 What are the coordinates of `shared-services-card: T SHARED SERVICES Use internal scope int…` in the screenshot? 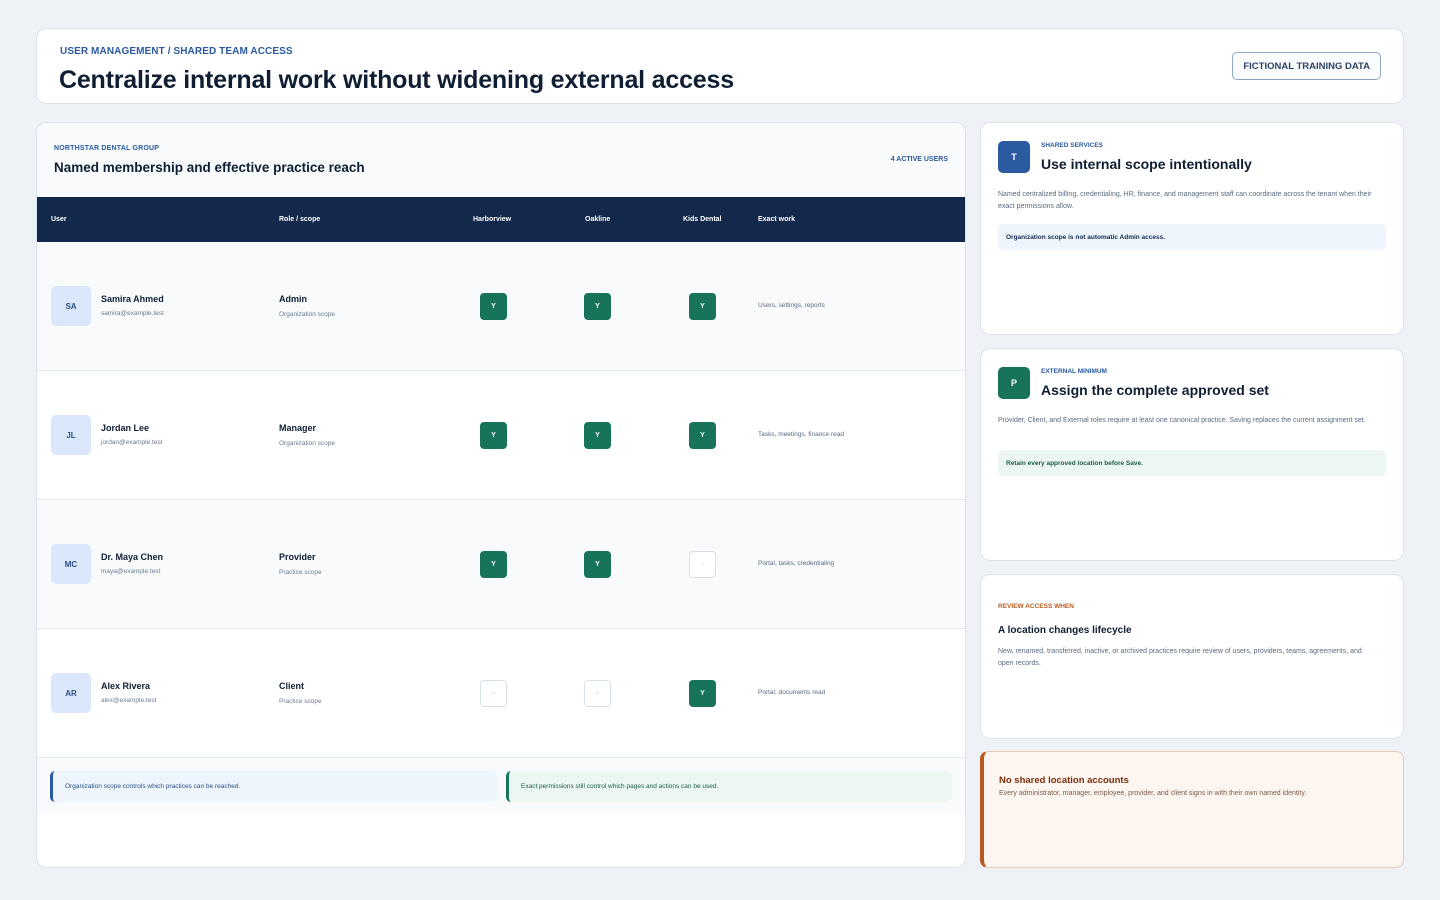 It's located at (1192, 228).